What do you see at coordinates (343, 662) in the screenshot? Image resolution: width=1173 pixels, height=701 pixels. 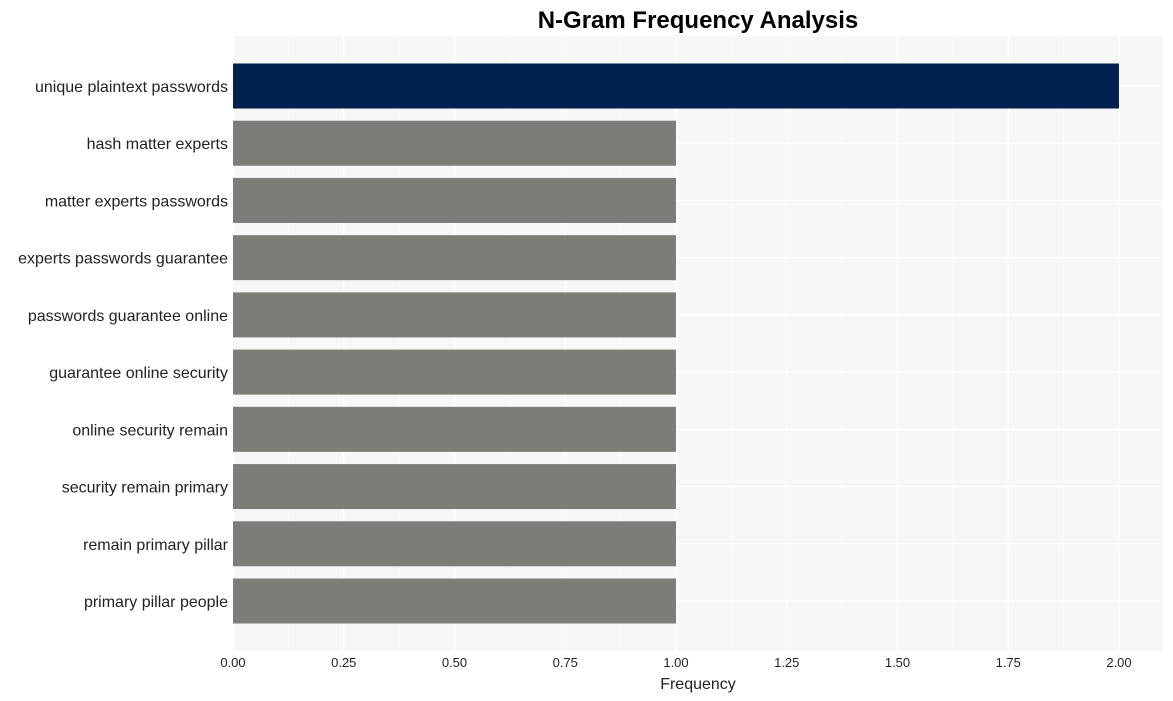 I see `x-tick-label: 0.25` at bounding box center [343, 662].